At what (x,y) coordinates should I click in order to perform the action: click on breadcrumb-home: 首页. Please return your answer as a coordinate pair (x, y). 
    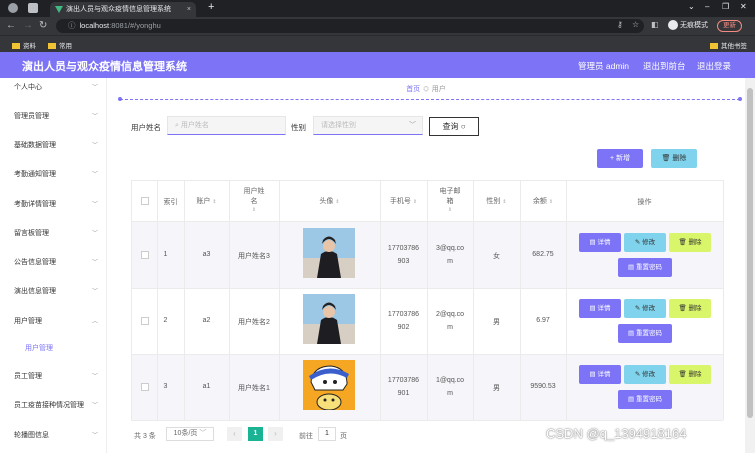
    Looking at the image, I should click on (413, 89).